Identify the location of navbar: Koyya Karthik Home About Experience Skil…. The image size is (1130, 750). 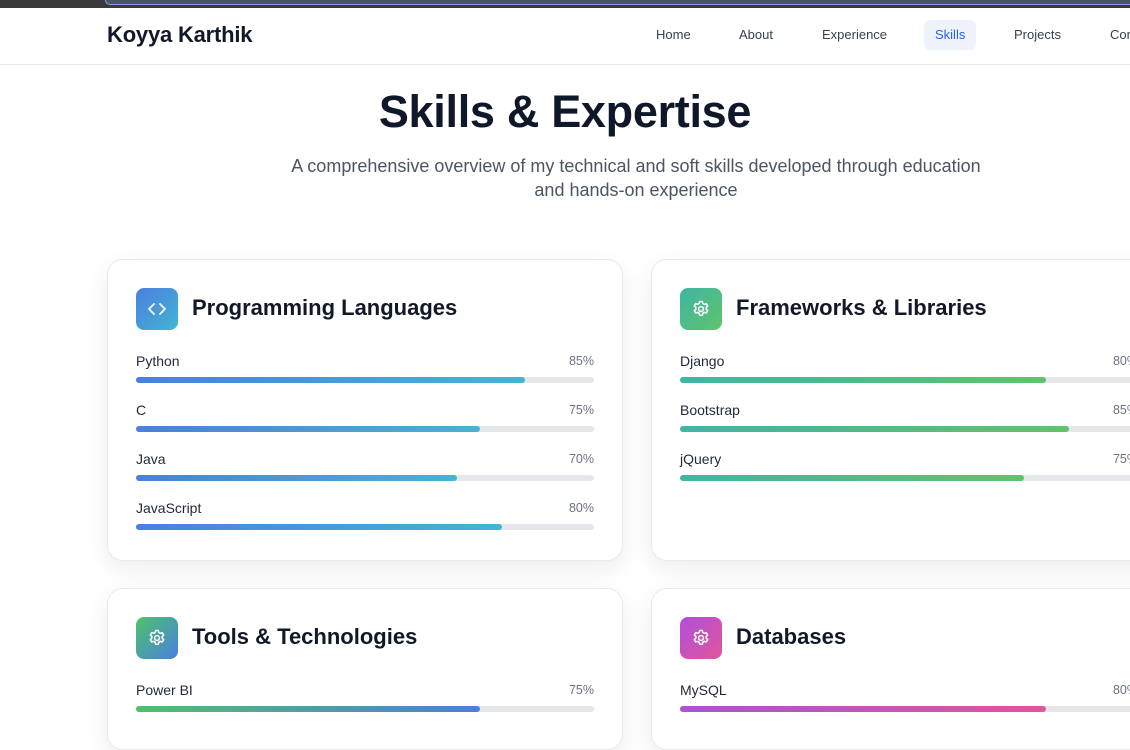
(565, 36).